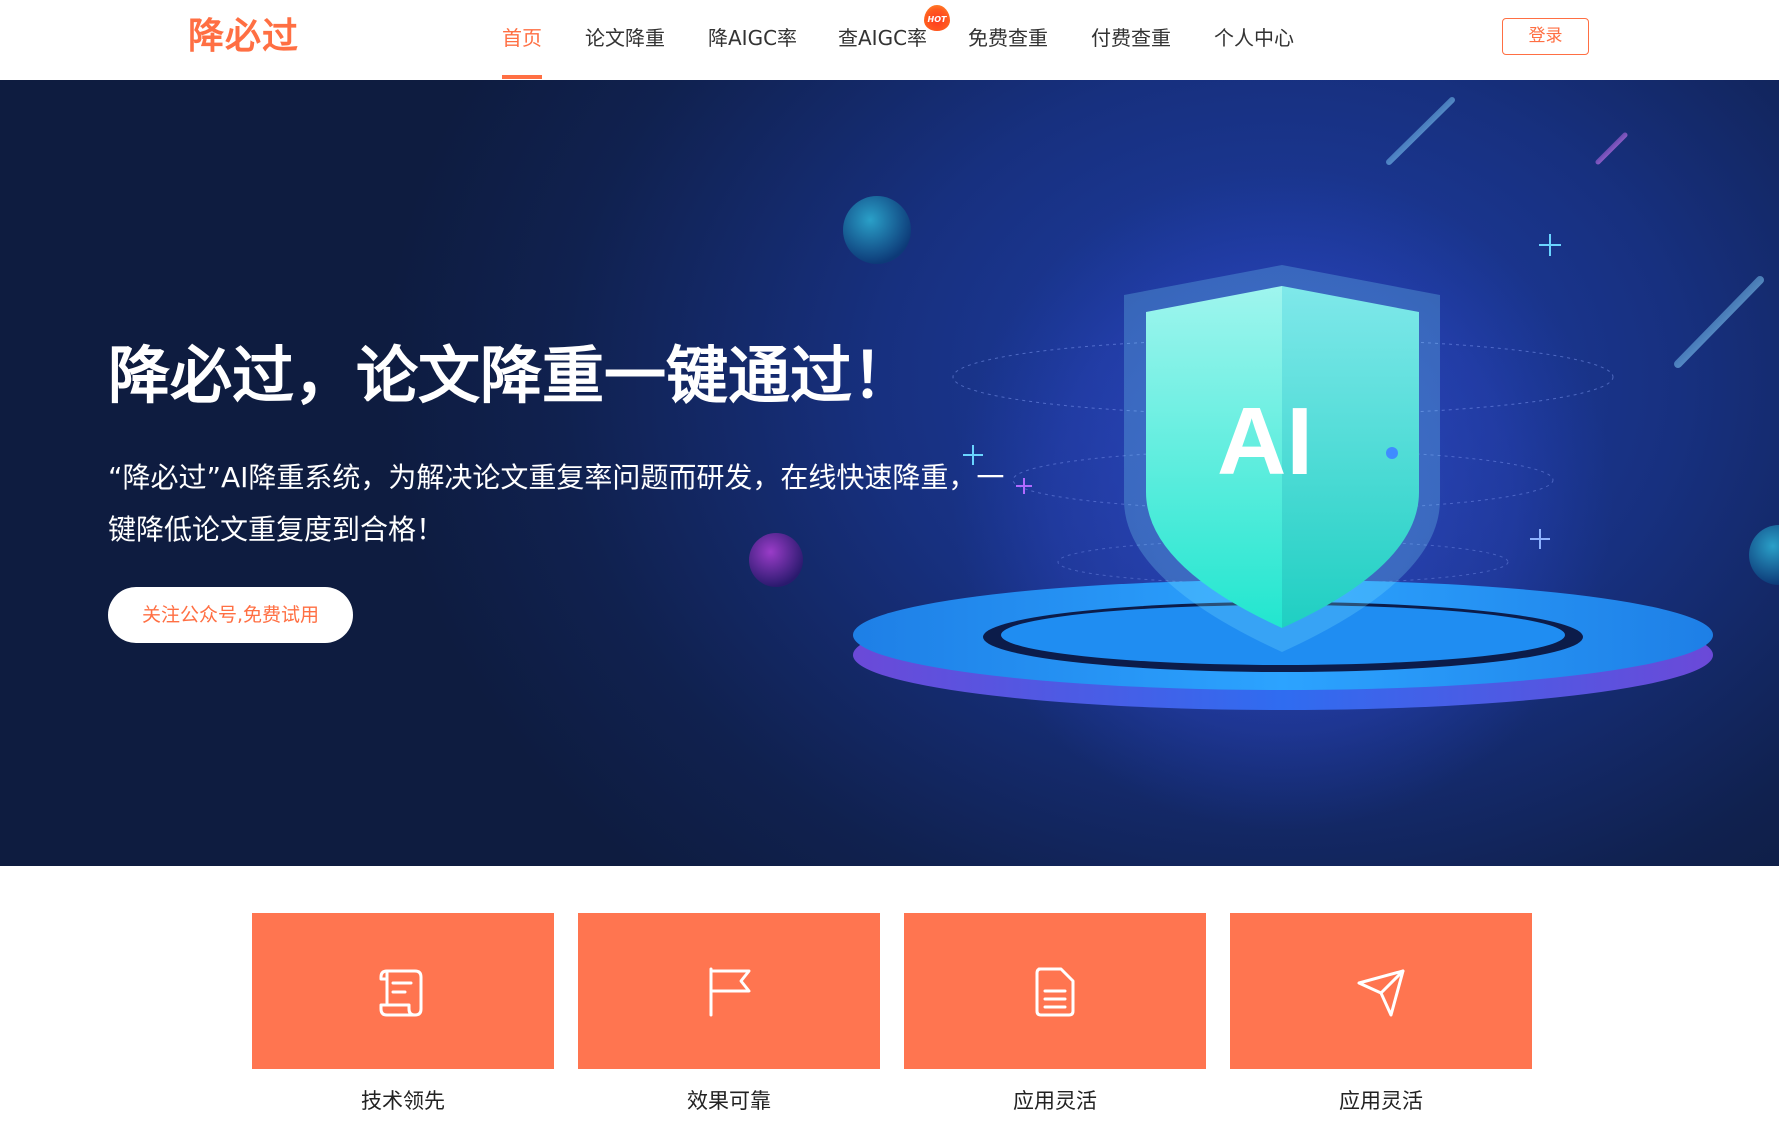 Image resolution: width=1779 pixels, height=1132 pixels. I want to click on document-icon, so click(1055, 992).